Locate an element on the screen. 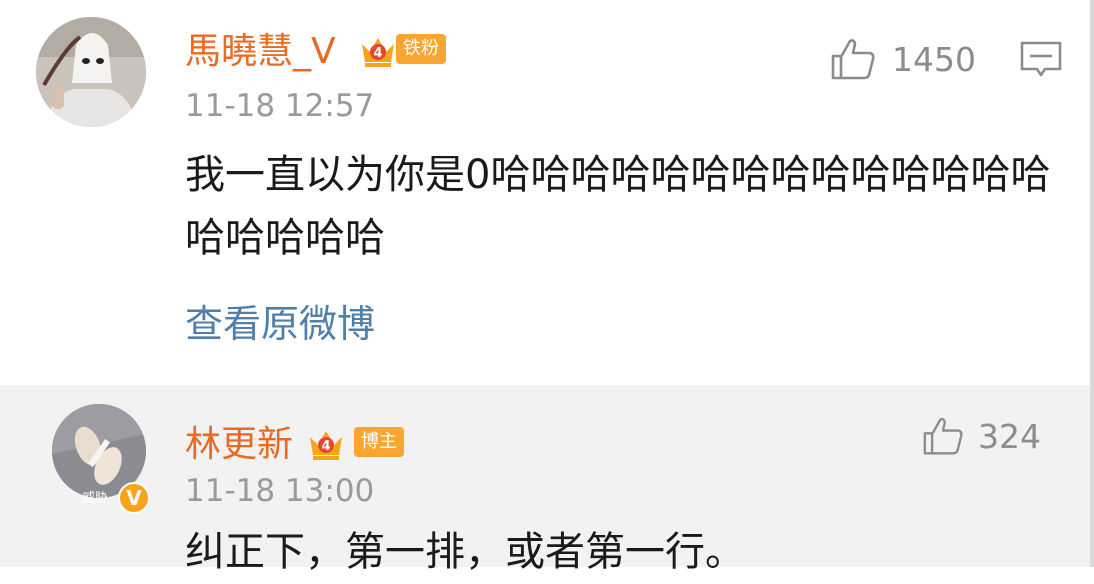  fan-badge: 铁粉 is located at coordinates (421, 49).